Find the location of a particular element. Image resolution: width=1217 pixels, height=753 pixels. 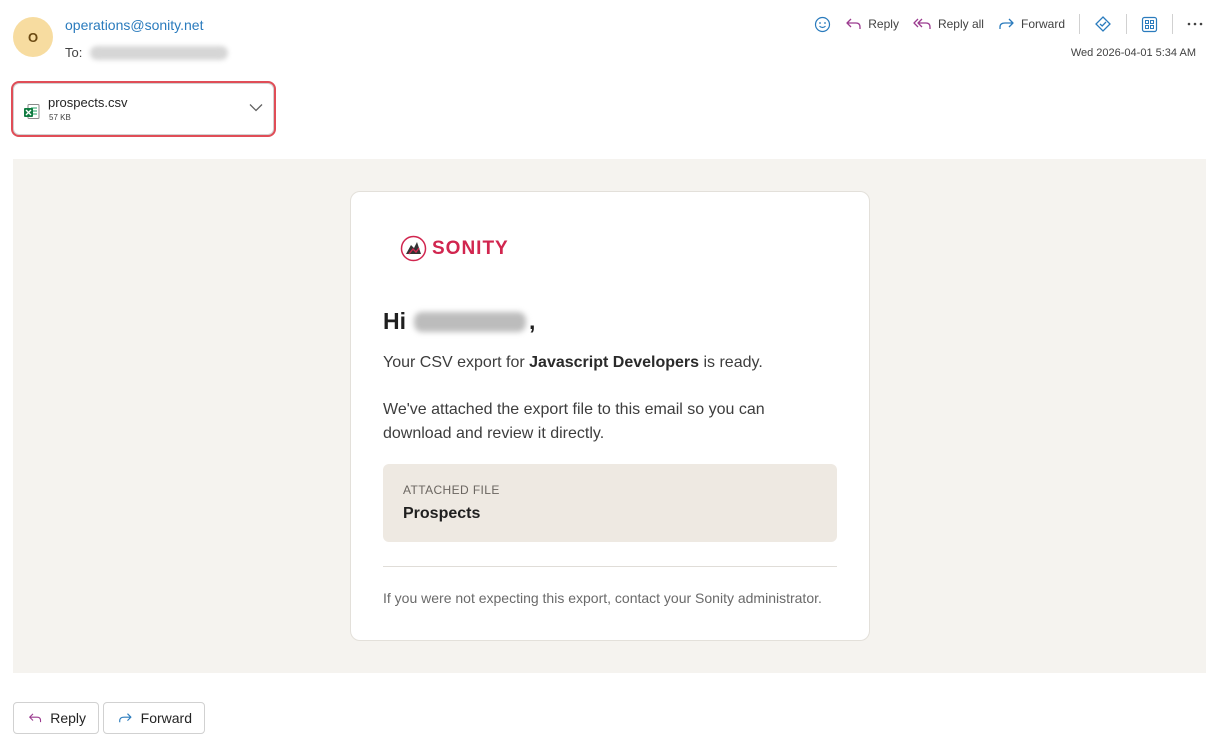

message-toolbar: Reply Reply all Forward is located at coordinates (1001, 24).